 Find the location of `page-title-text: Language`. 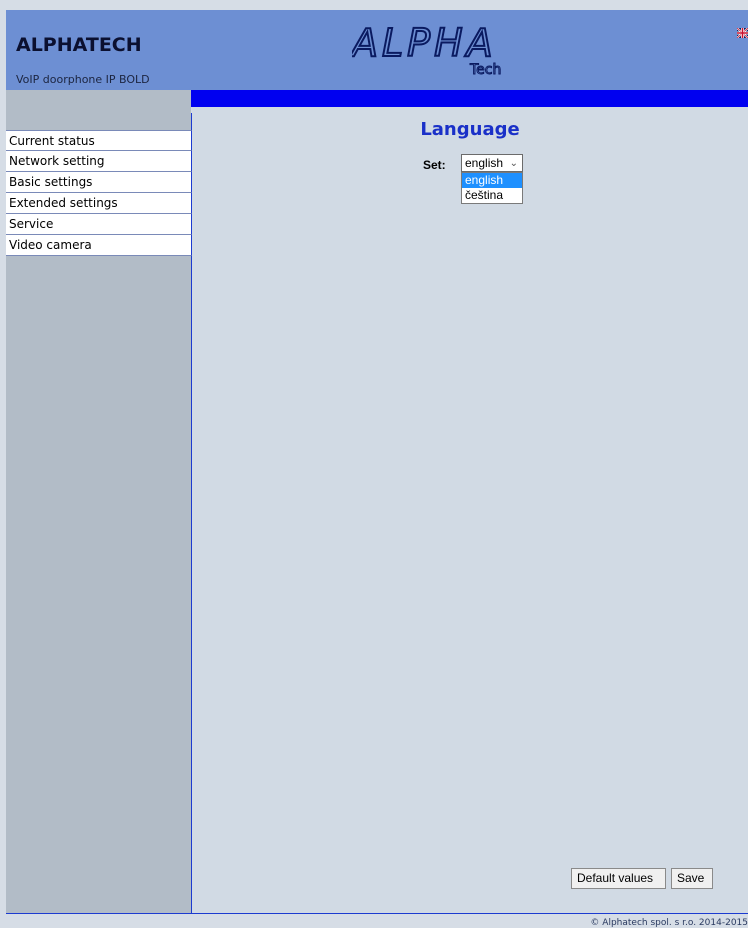

page-title-text: Language is located at coordinates (470, 129).